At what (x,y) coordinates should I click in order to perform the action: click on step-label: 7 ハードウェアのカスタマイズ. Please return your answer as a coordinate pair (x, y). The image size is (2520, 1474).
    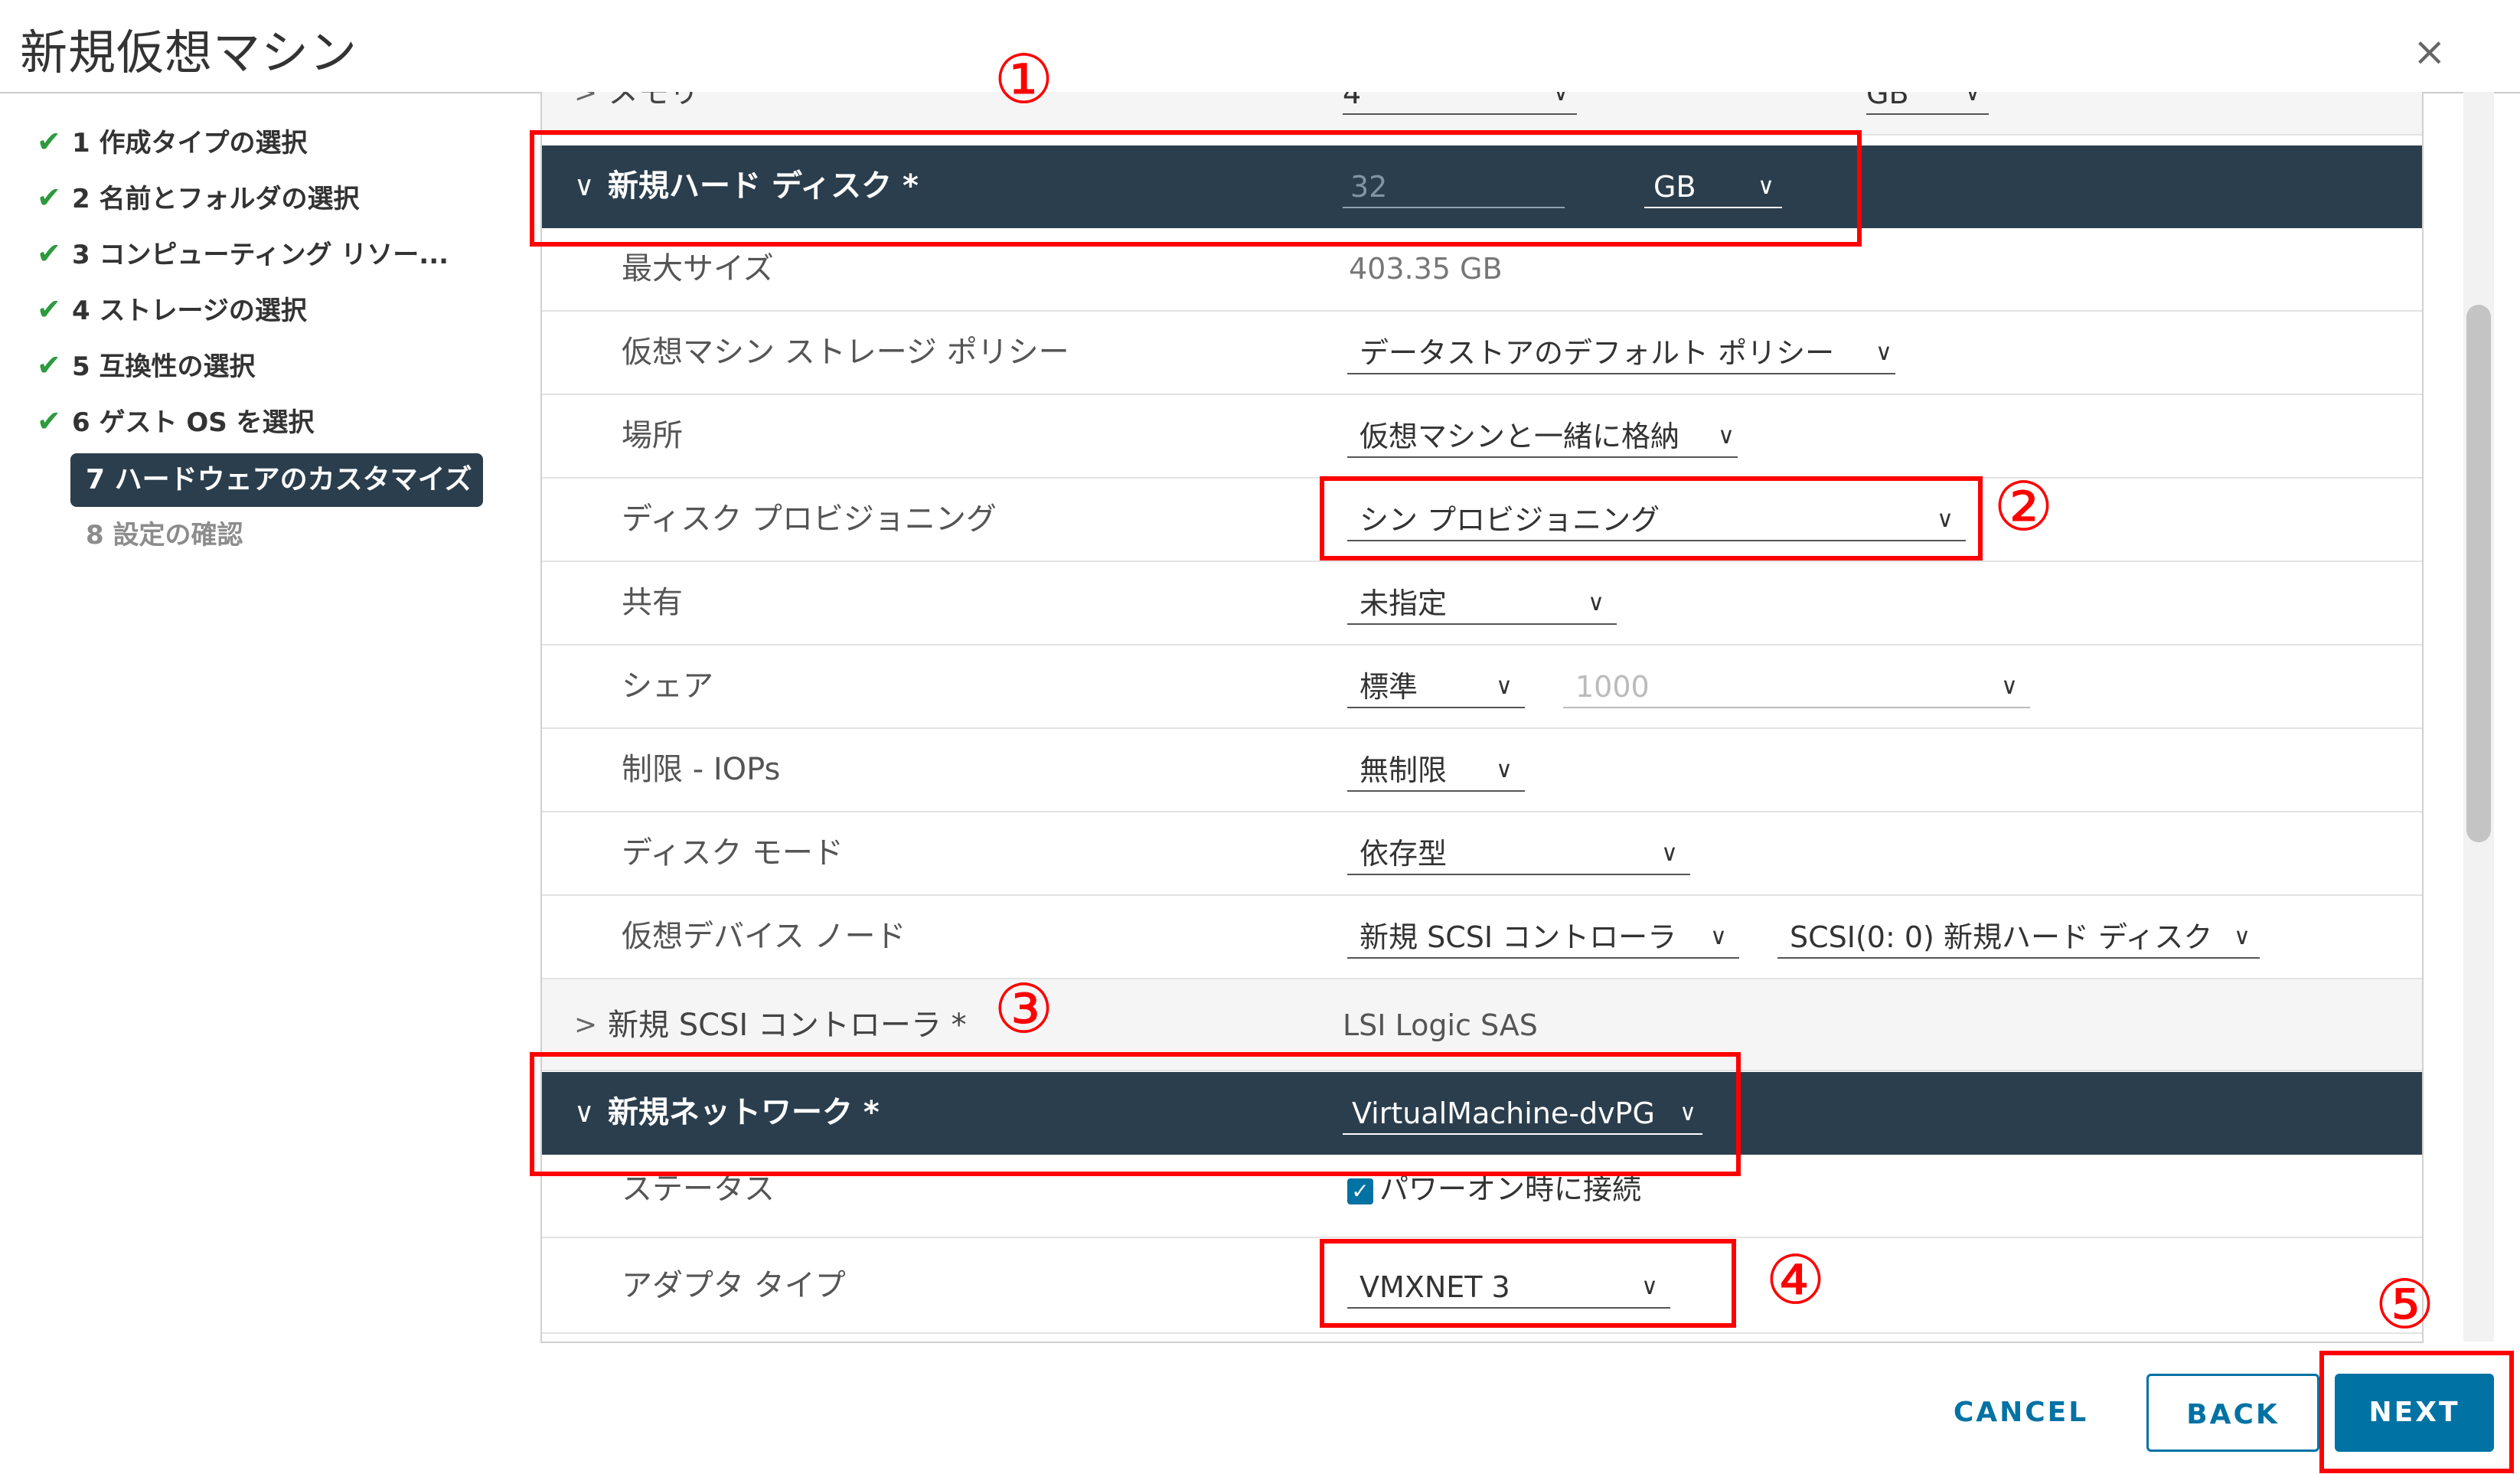
    Looking at the image, I should click on (279, 480).